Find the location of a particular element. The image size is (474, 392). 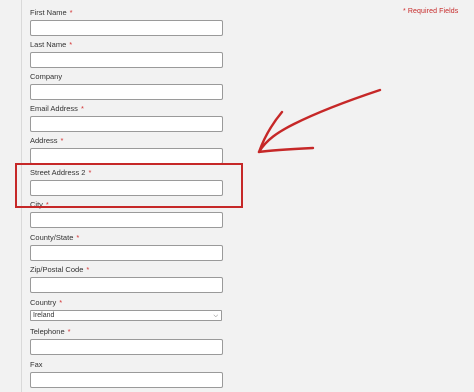

arrow-shaft is located at coordinates (319, 121).